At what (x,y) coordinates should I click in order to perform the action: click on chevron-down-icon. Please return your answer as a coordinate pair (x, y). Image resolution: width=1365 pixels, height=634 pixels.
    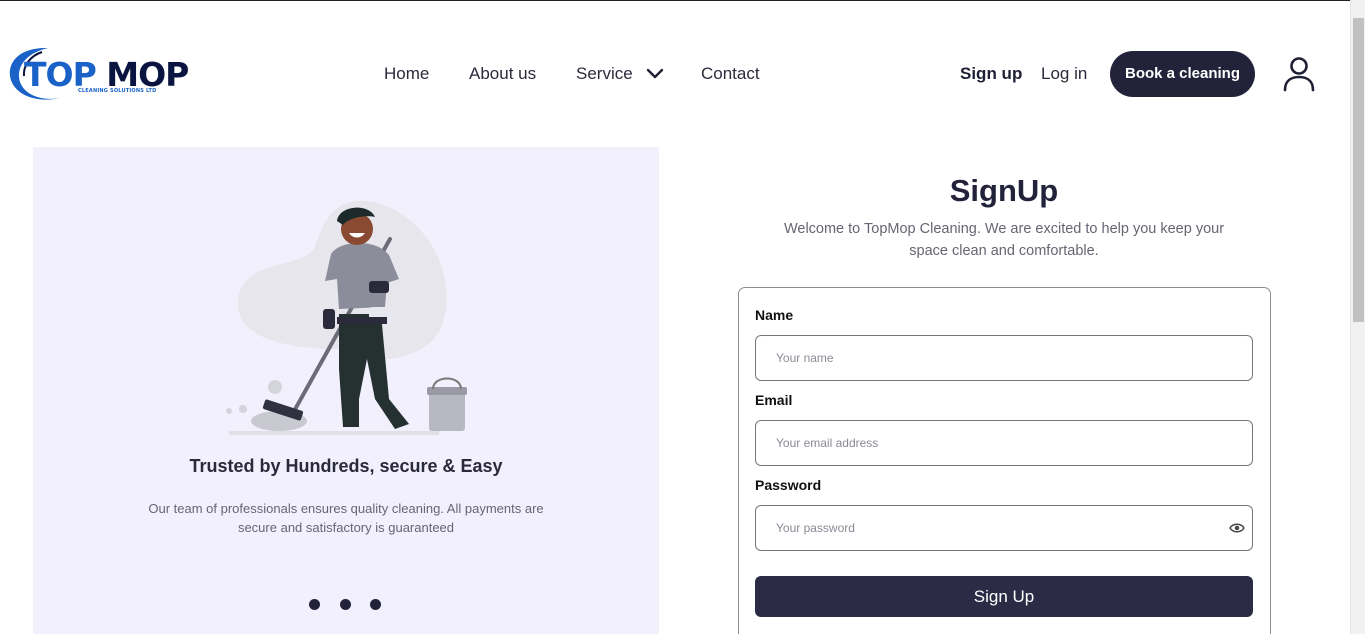
    Looking at the image, I should click on (655, 74).